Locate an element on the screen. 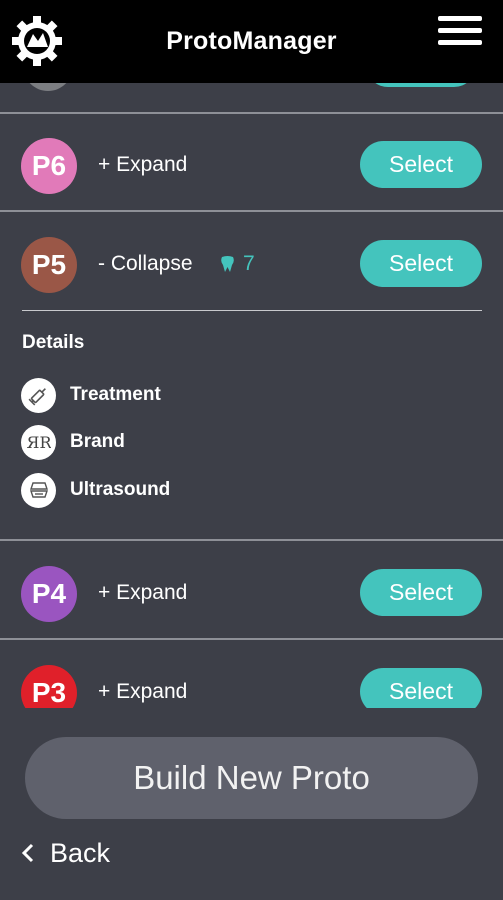 This screenshot has height=900, width=503. details-title: Details is located at coordinates (53, 342).